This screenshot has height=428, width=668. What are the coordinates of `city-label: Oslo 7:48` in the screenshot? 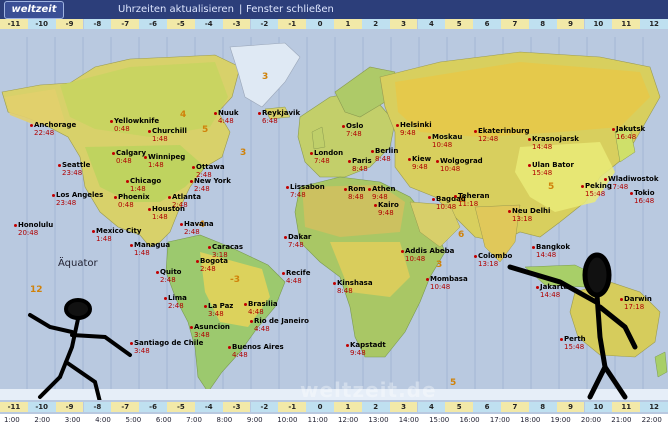 It's located at (354, 130).